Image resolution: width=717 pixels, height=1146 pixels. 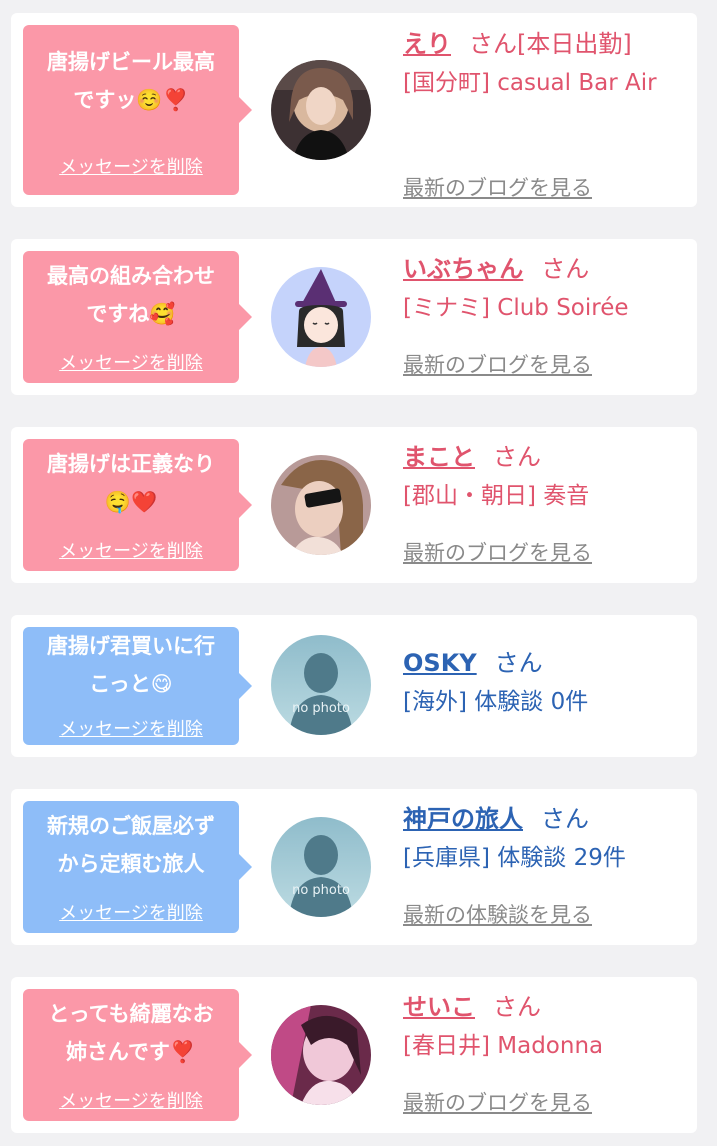 I want to click on user-info: まこと さん [郡山・朝日] 奏音 最新のブログを見る, so click(x=548, y=501).